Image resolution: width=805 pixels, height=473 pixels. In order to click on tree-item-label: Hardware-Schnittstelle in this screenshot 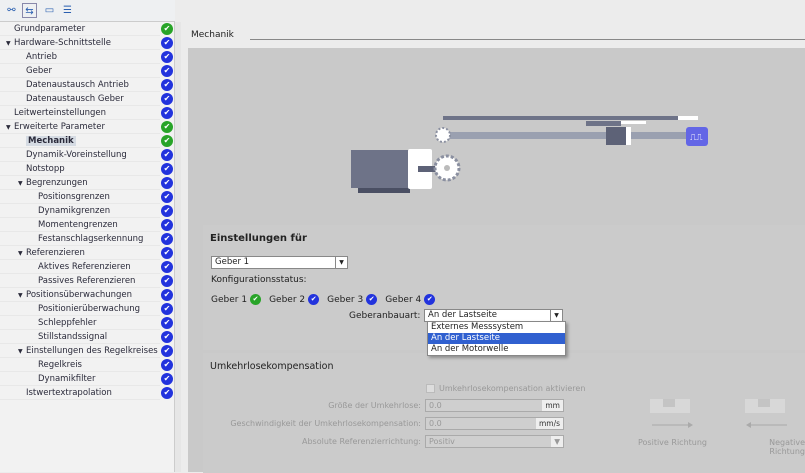, I will do `click(62, 43)`.